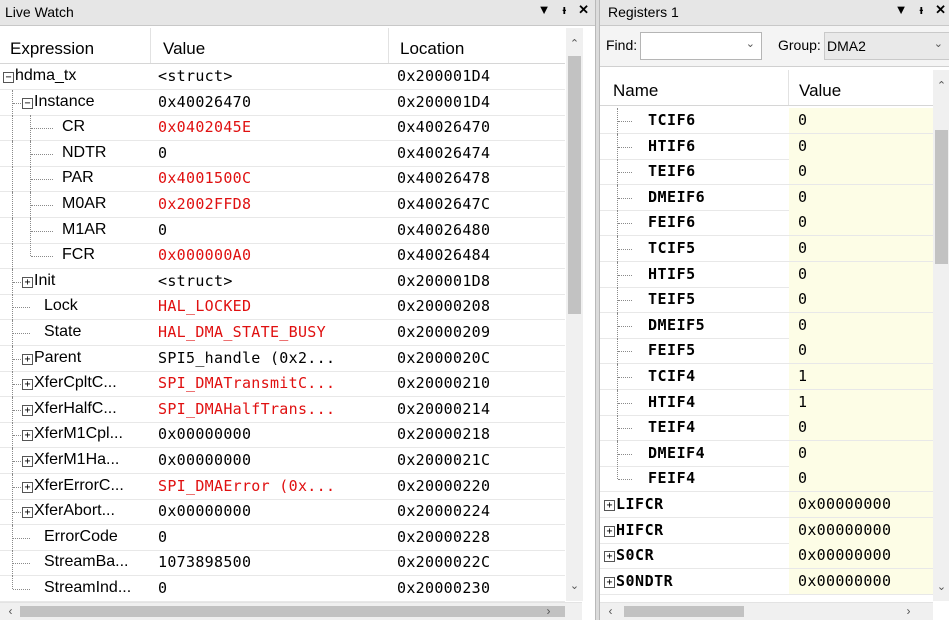 The image size is (949, 620). Describe the element at coordinates (766, 402) in the screenshot. I see `register-row: HTIF4 1` at that location.